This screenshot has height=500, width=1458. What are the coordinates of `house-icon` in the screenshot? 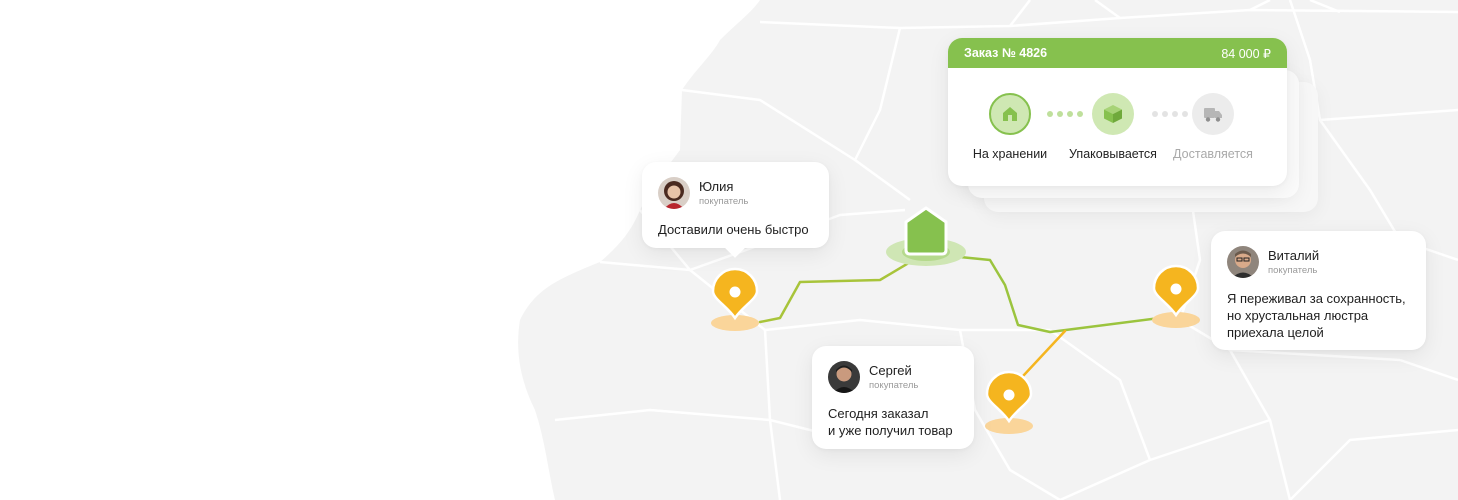 It's located at (1010, 114).